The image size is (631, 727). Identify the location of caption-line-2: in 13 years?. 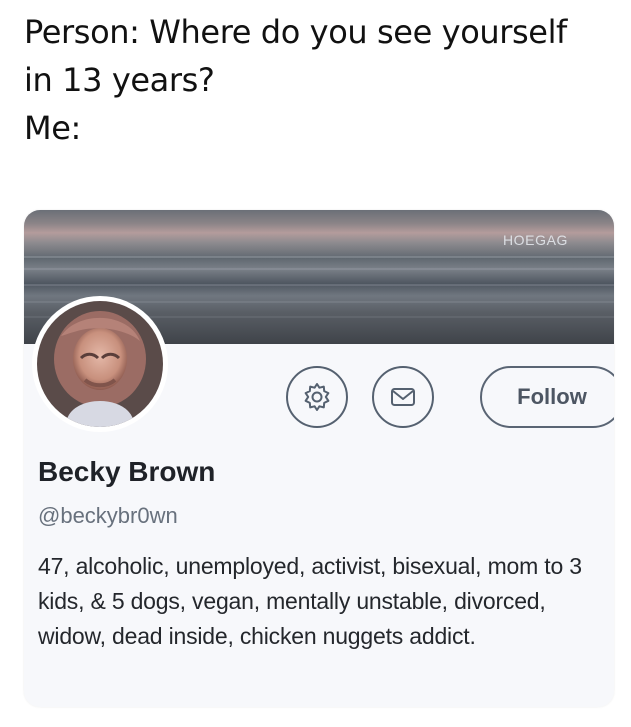
(119, 80).